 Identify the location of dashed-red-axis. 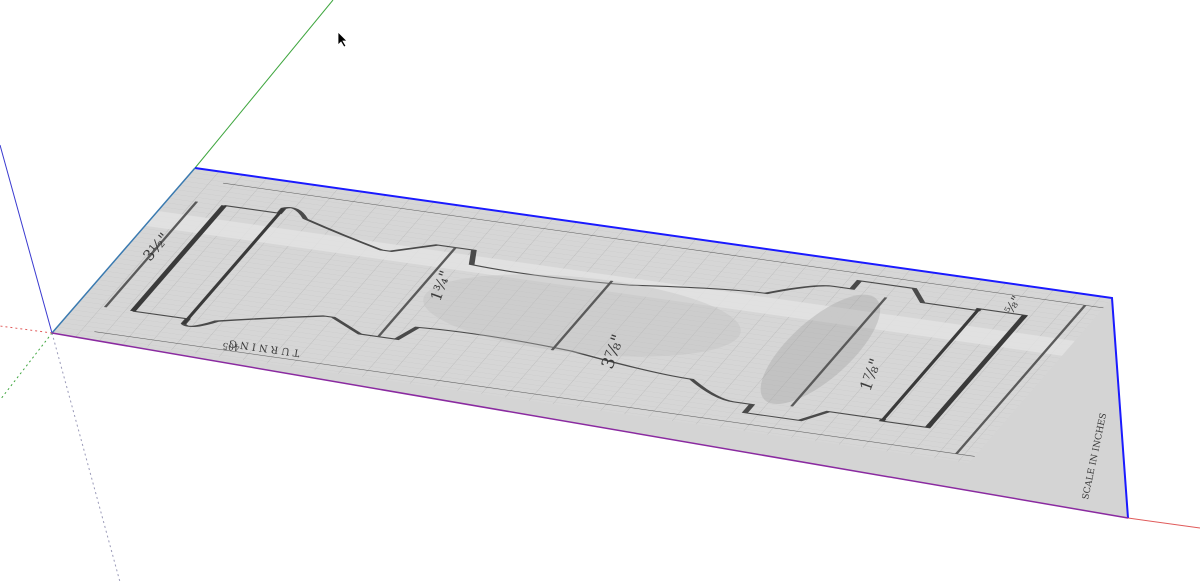
(26, 329).